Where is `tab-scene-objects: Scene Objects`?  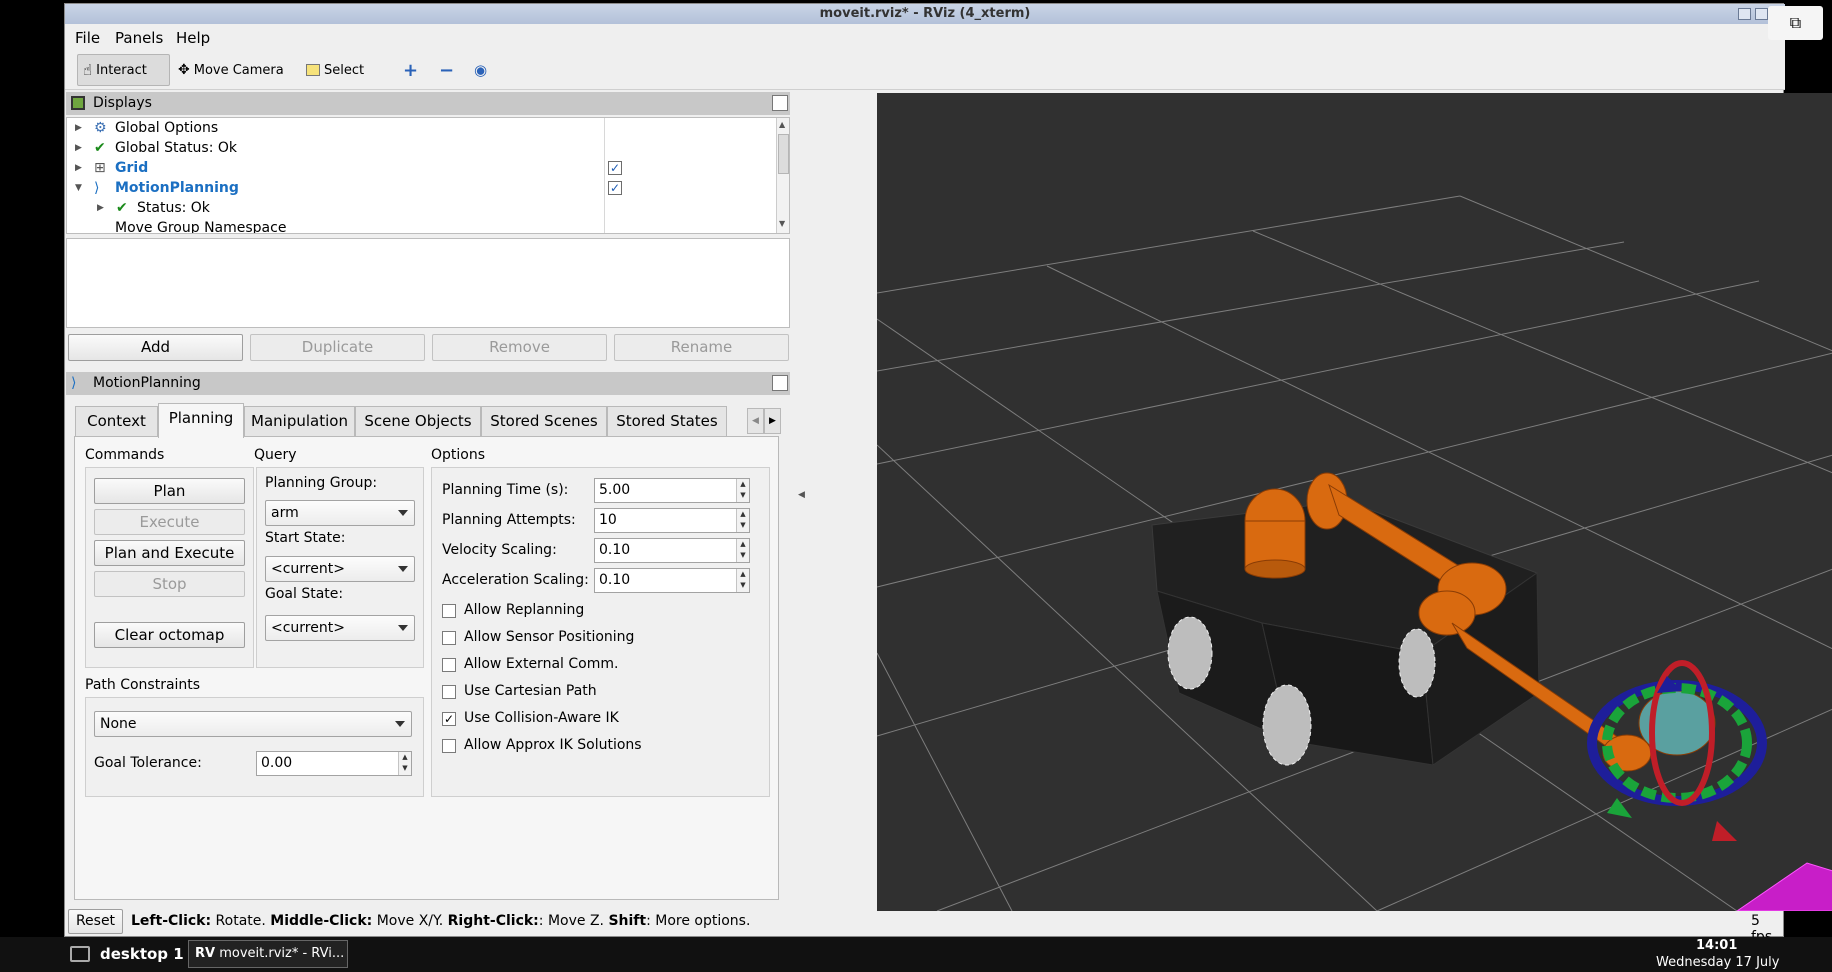 tab-scene-objects: Scene Objects is located at coordinates (418, 421).